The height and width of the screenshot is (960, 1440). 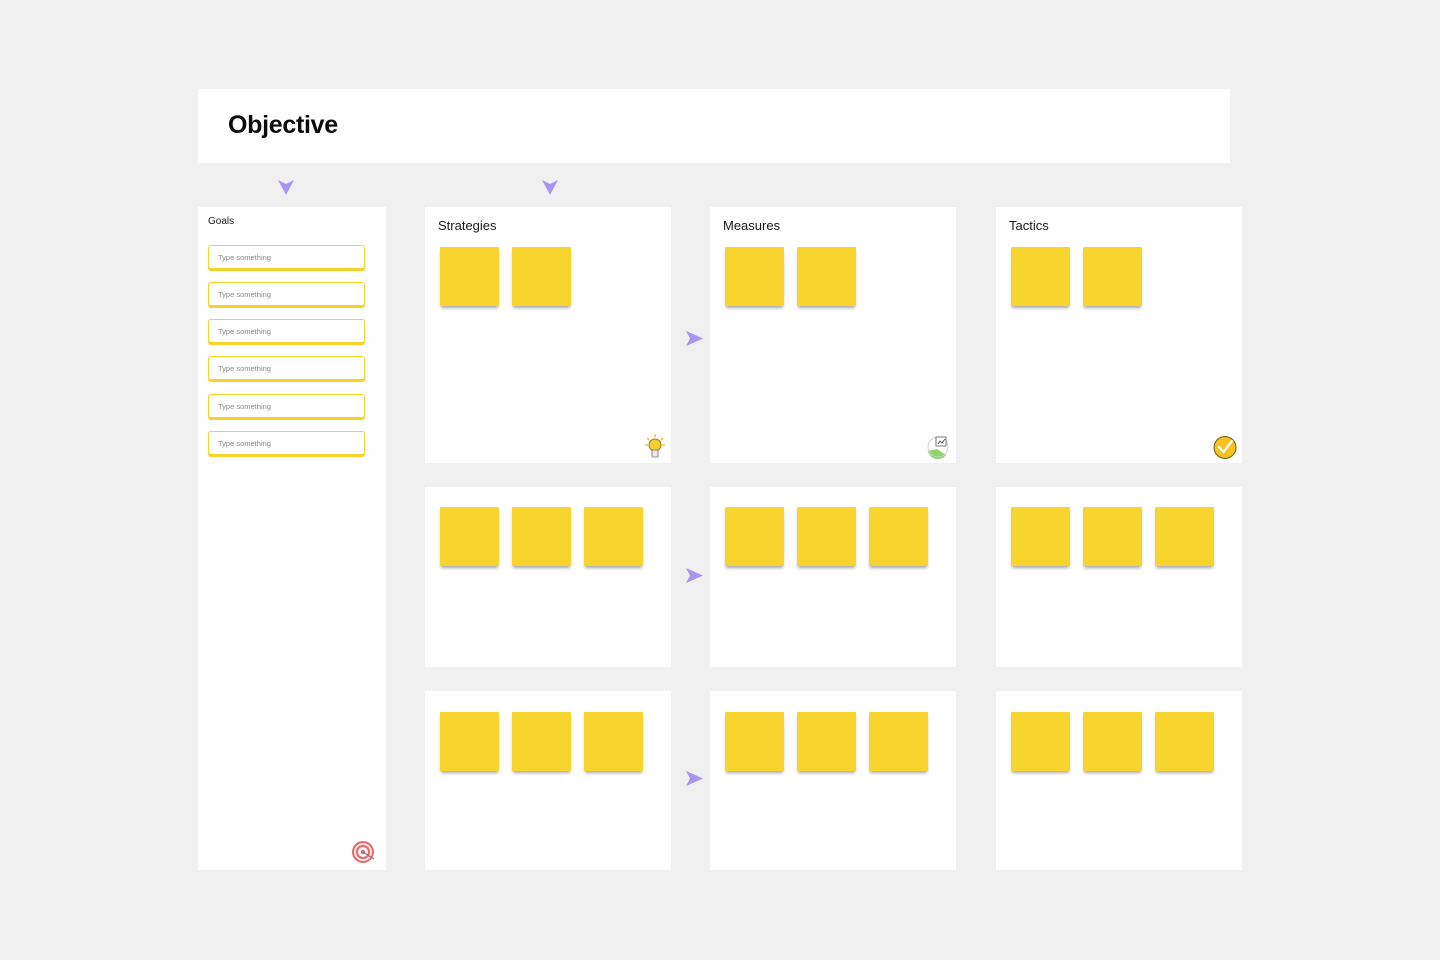 I want to click on measures-card: Measures, so click(x=833, y=335).